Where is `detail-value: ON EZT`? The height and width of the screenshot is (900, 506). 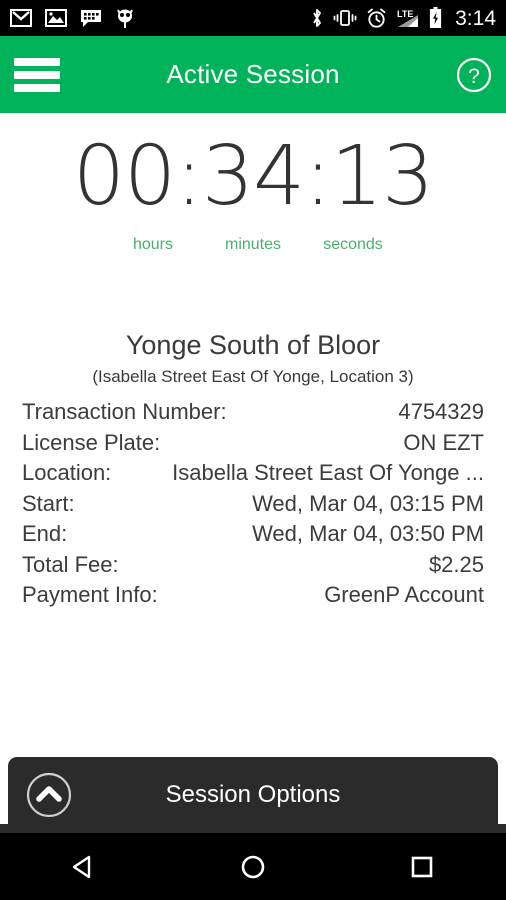
detail-value: ON EZT is located at coordinates (443, 442).